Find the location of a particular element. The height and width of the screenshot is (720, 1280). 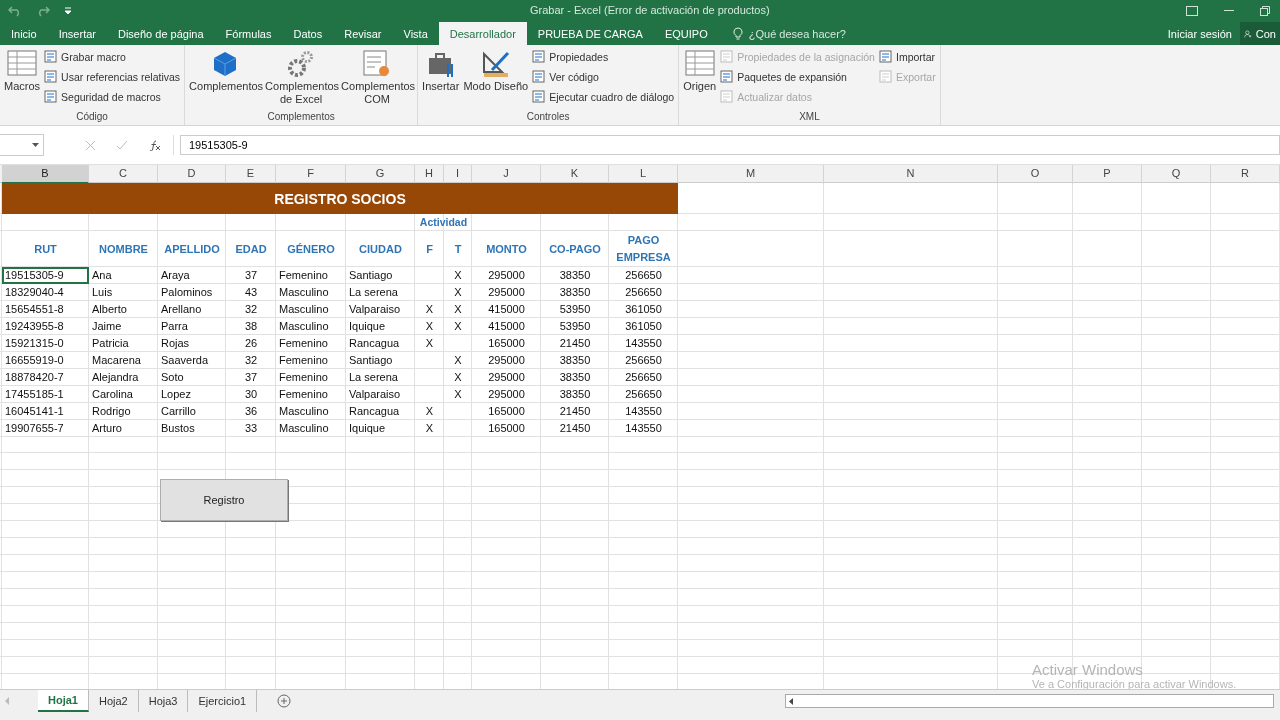

ribbon-button: Modo Diseño is located at coordinates (496, 79).